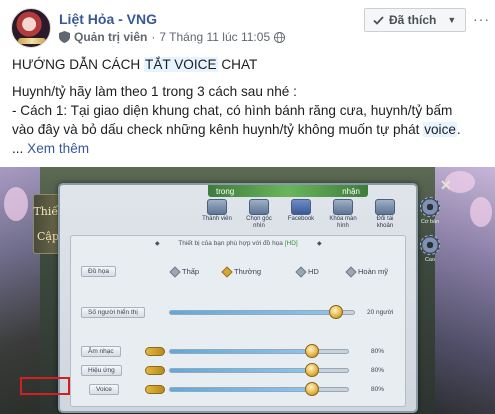  I want to click on voice-label: Voice, so click(104, 389).